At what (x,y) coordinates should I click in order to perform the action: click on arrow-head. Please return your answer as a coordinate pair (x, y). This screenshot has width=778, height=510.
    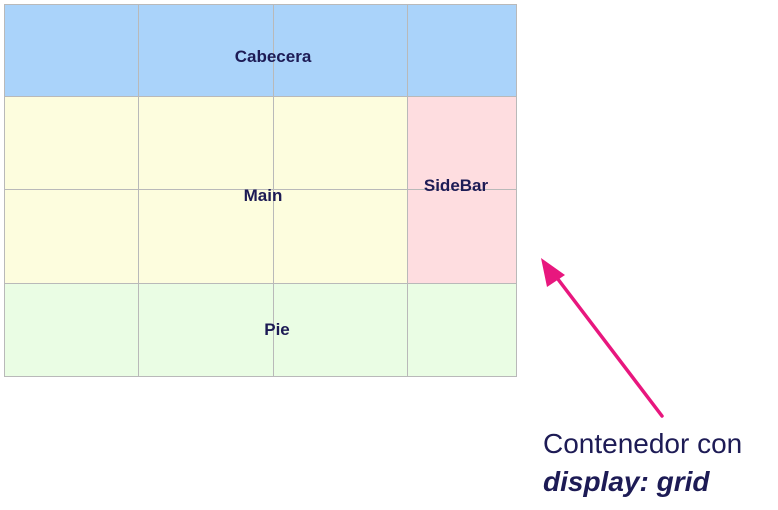
    Looking at the image, I should click on (553, 272).